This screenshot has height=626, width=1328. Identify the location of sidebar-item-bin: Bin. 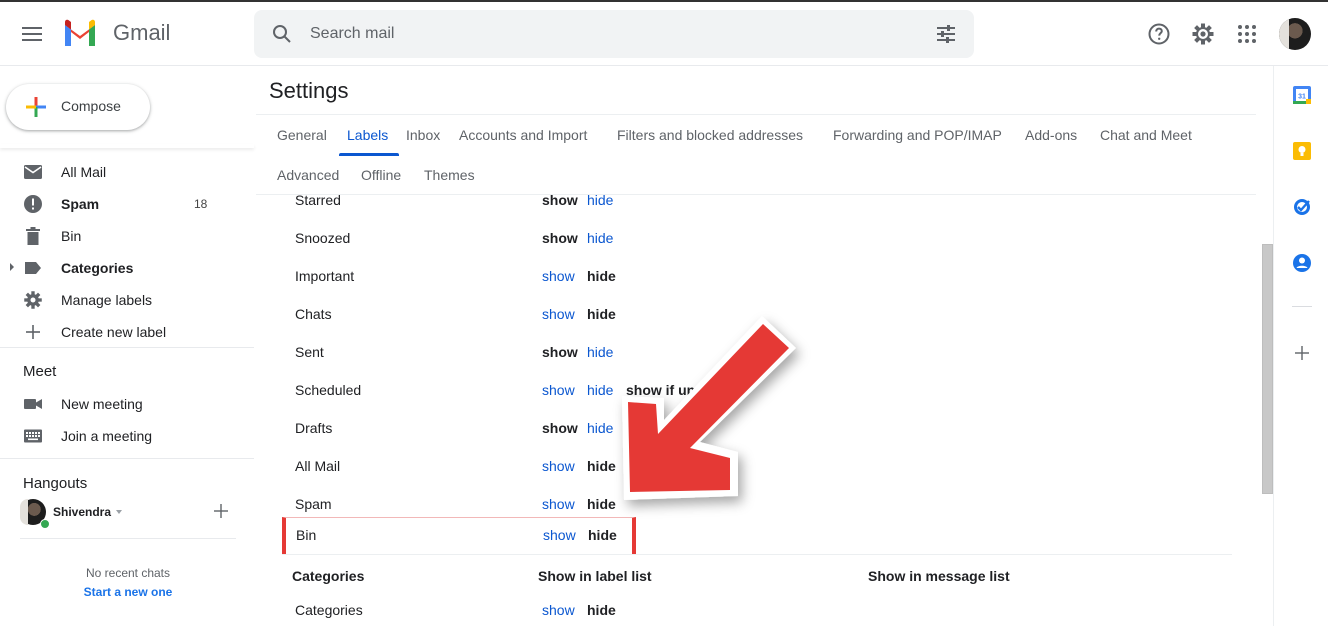
(127, 235).